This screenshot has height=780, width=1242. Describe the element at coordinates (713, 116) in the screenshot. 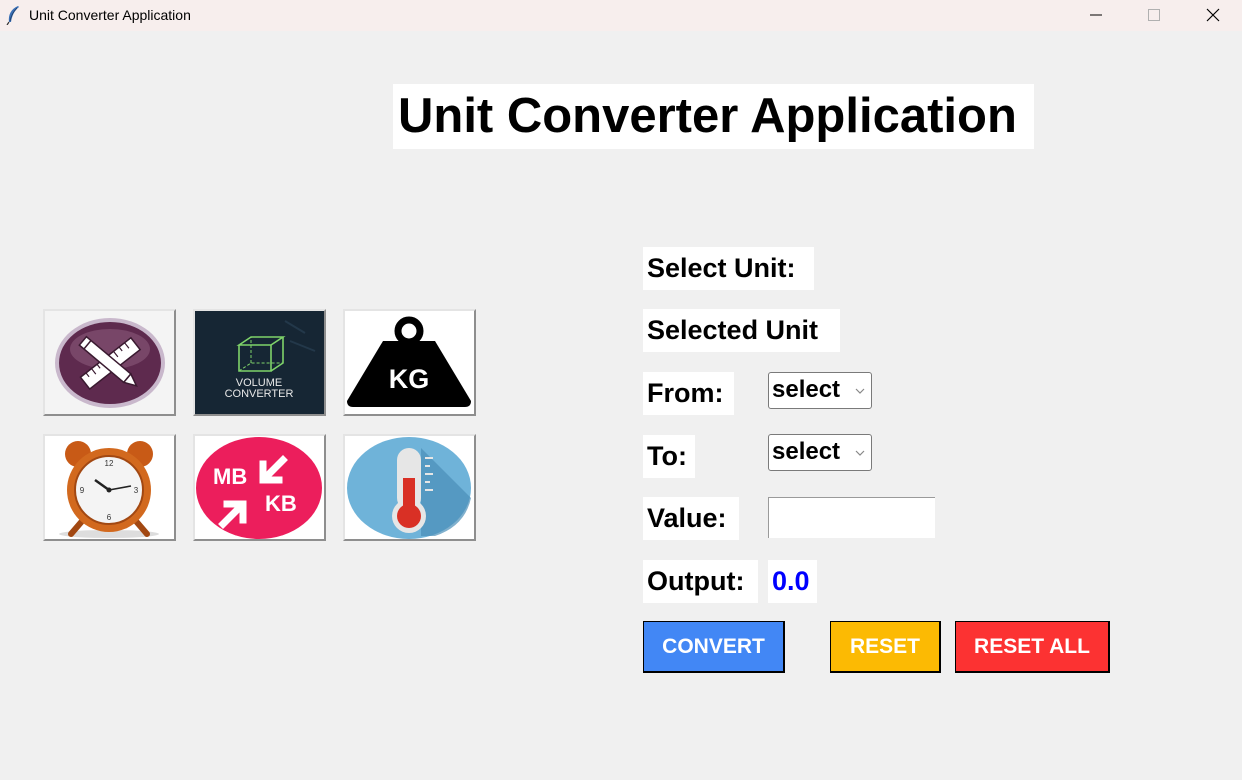

I see `app-heading: Unit Converter Application` at that location.